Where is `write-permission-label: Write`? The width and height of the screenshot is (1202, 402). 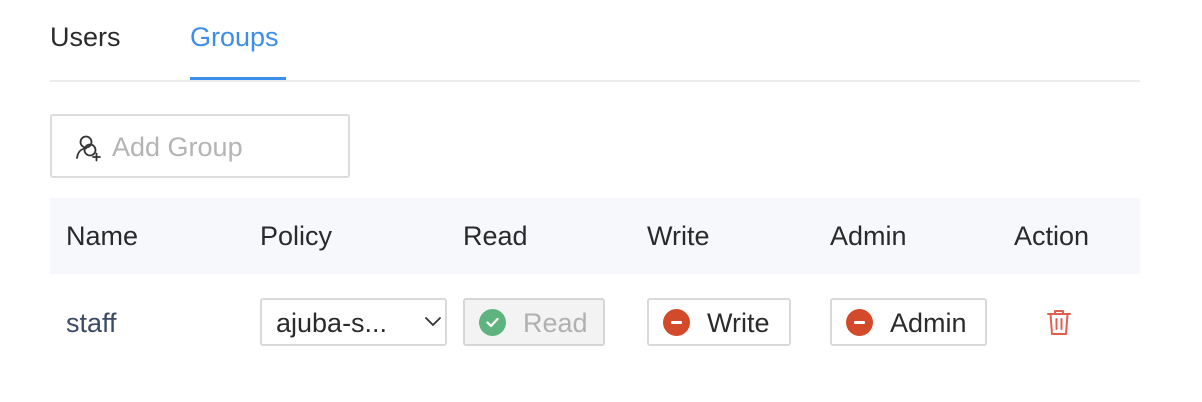
write-permission-label: Write is located at coordinates (738, 323).